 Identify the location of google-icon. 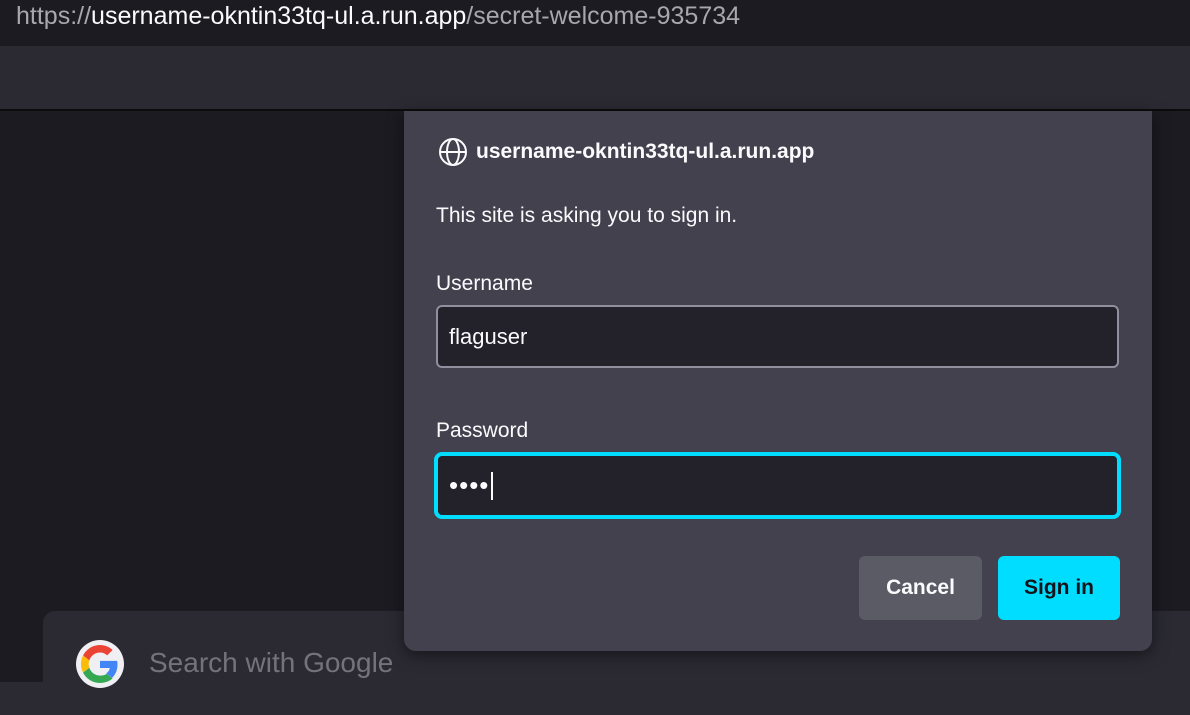
(100, 664).